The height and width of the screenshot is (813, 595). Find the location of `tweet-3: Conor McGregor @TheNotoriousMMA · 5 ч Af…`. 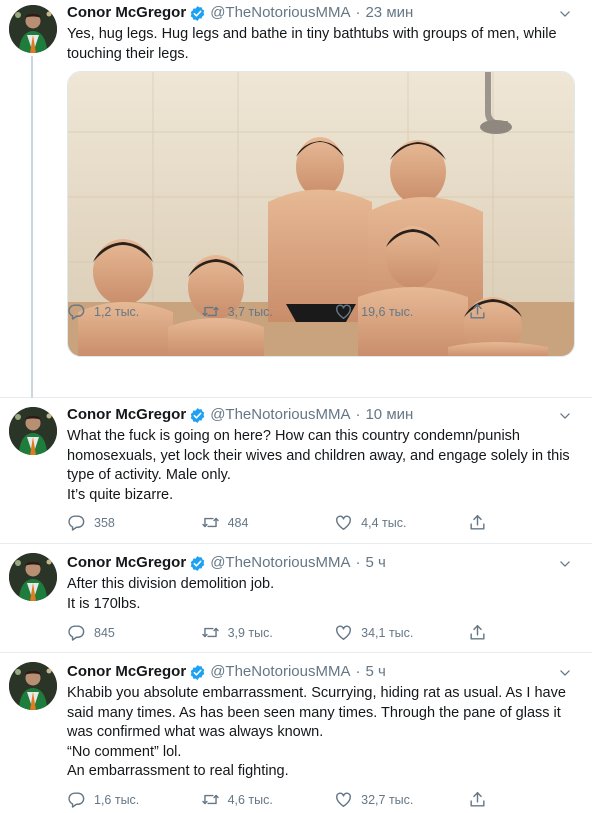

tweet-3: Conor McGregor @TheNotoriousMMA · 5 ч Af… is located at coordinates (296, 599).